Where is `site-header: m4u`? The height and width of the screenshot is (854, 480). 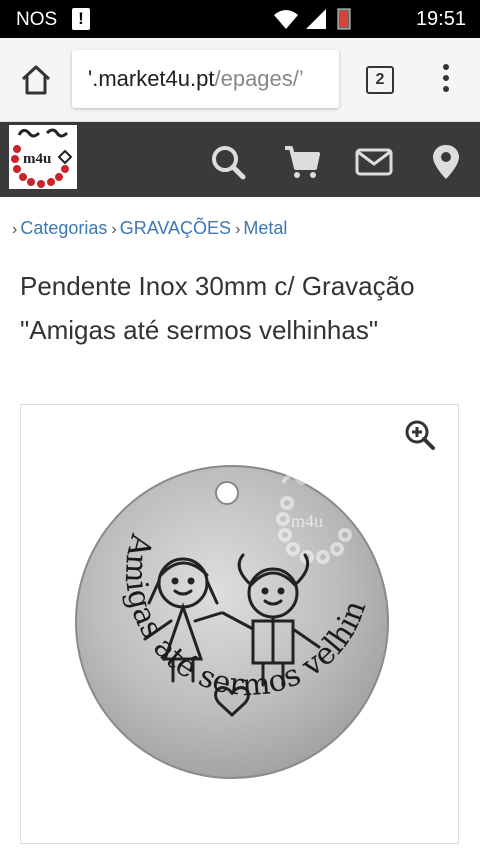
site-header: m4u is located at coordinates (240, 159).